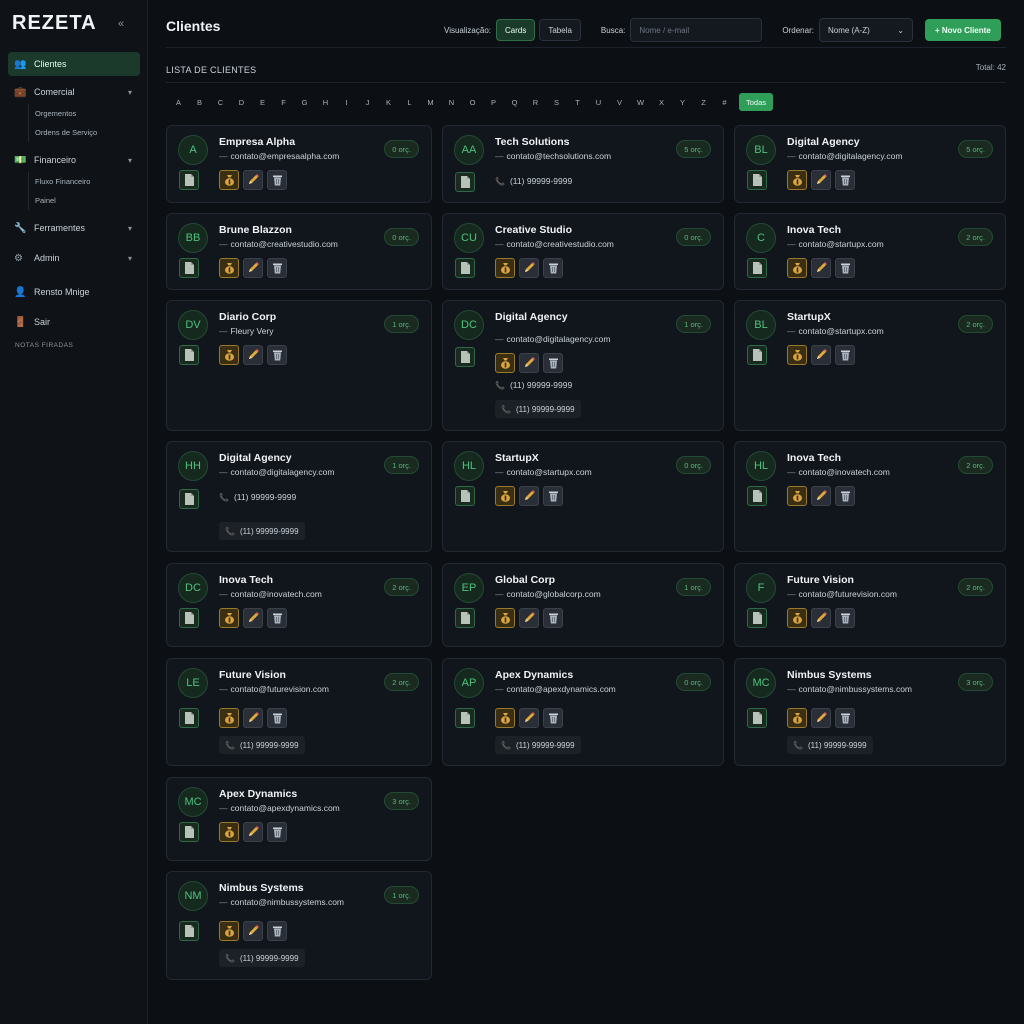  I want to click on client-card: DC Inova Tech — contato@inovatech.com 2 orç., so click(299, 605).